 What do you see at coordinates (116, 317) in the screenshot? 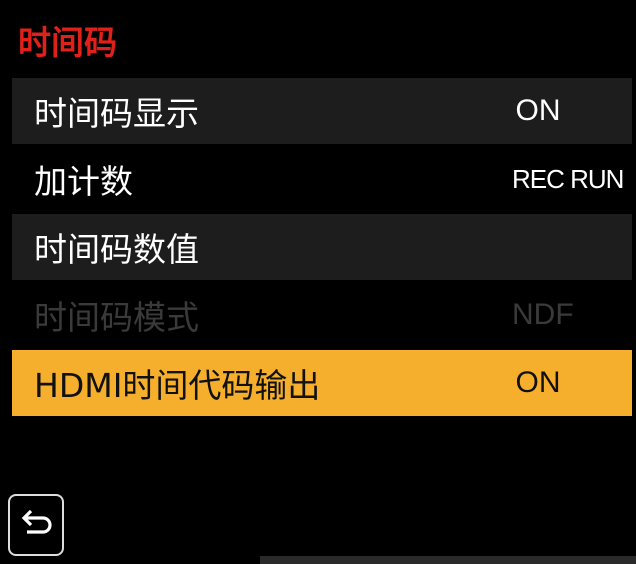
I see `menu-item-label: 时间码模式` at bounding box center [116, 317].